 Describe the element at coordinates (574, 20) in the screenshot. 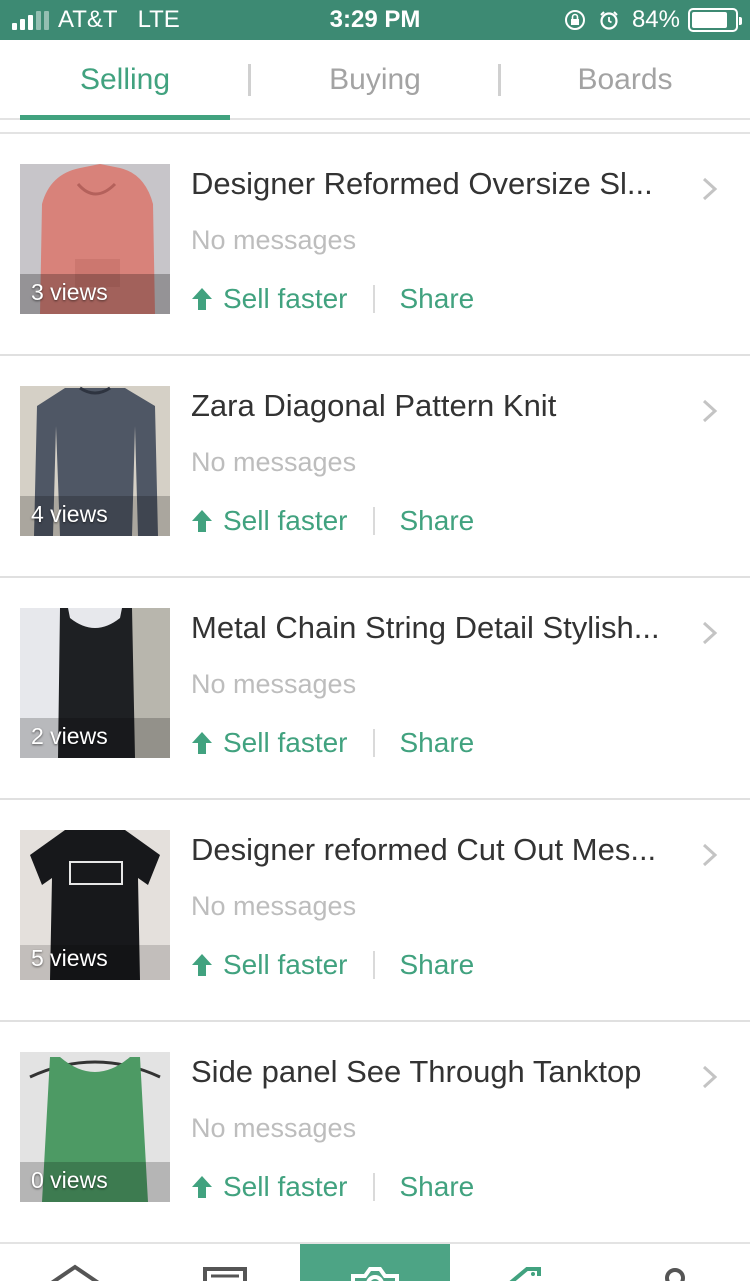

I see `rotation-lock-icon` at that location.